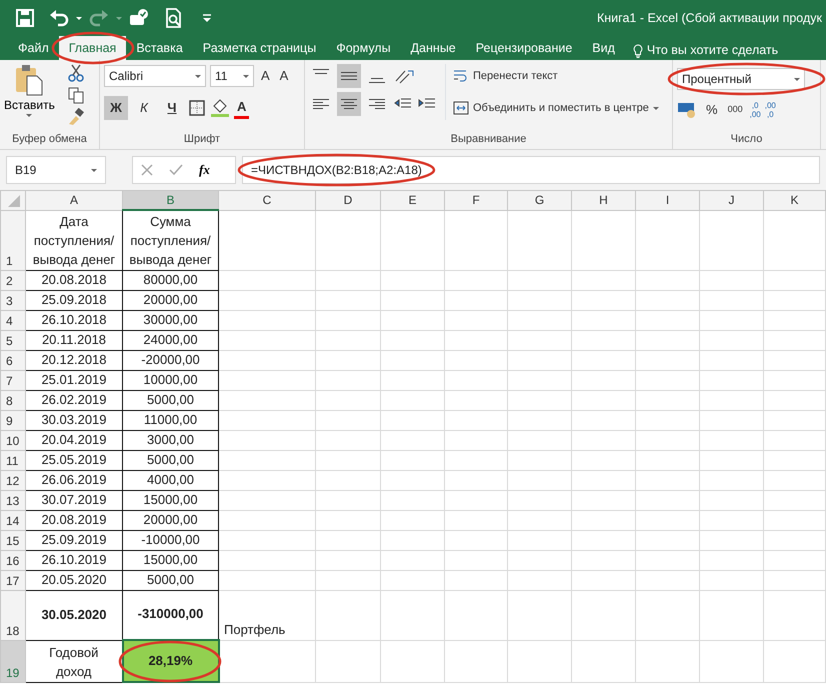 The image size is (826, 696). What do you see at coordinates (170, 439) in the screenshot?
I see `cell-text: 3000,00` at bounding box center [170, 439].